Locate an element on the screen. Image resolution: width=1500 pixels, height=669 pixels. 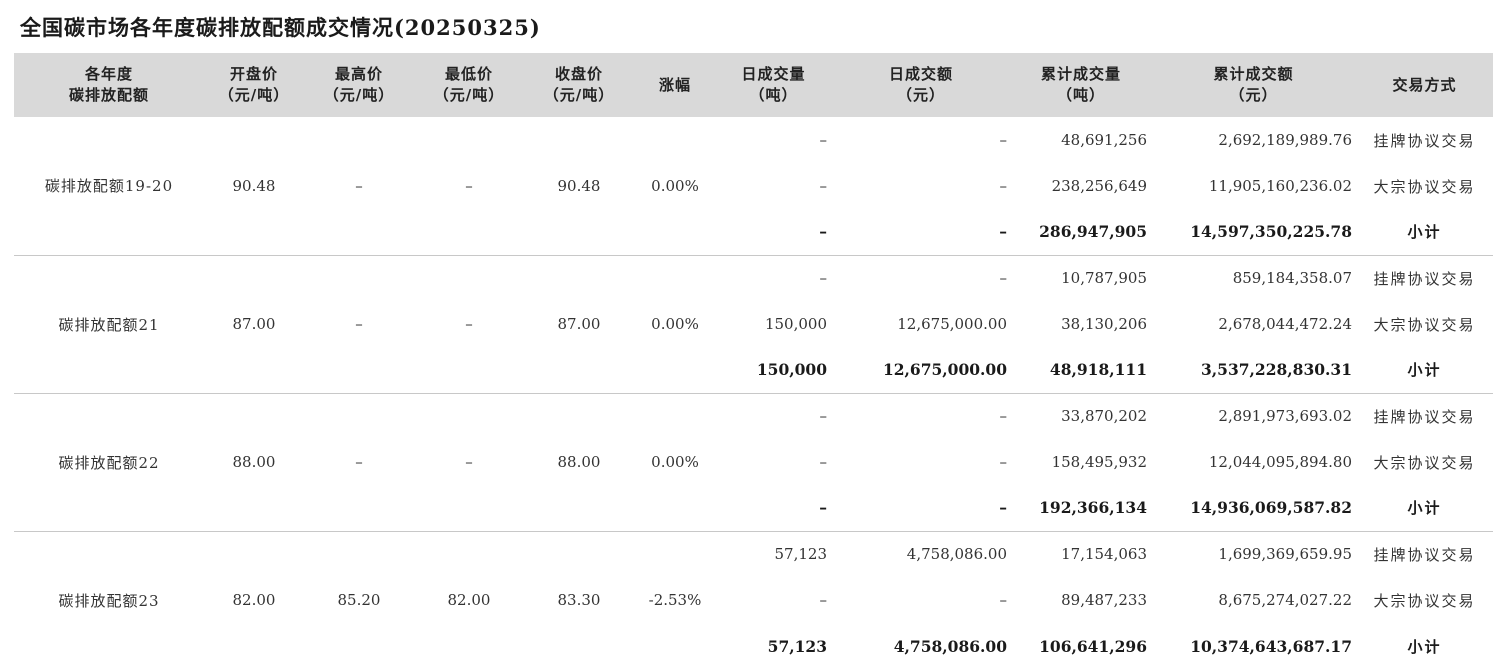
cum-volume-cell: 48,918,111 is located at coordinates (1081, 370).